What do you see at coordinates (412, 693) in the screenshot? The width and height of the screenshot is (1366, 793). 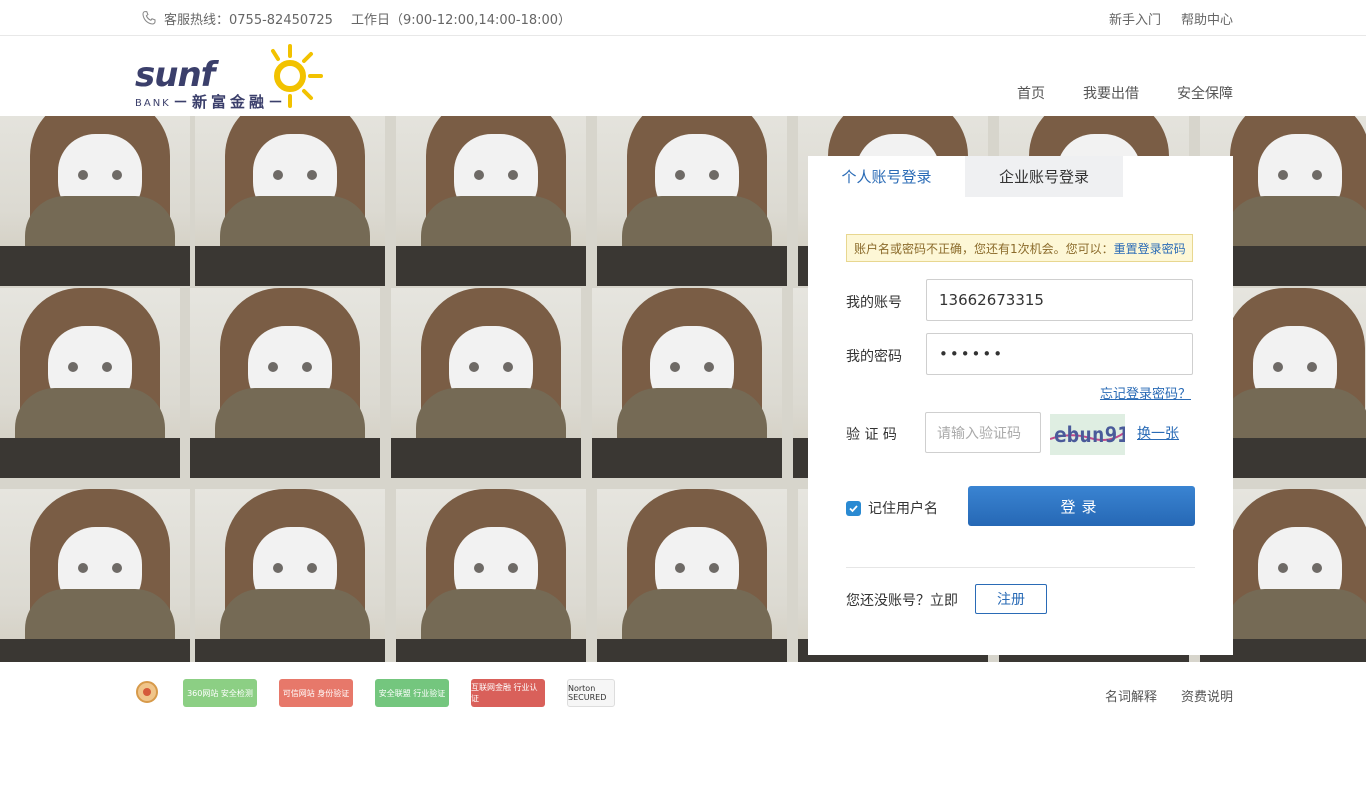 I see `security-alliance-badge: 安全联盟 行业验证` at bounding box center [412, 693].